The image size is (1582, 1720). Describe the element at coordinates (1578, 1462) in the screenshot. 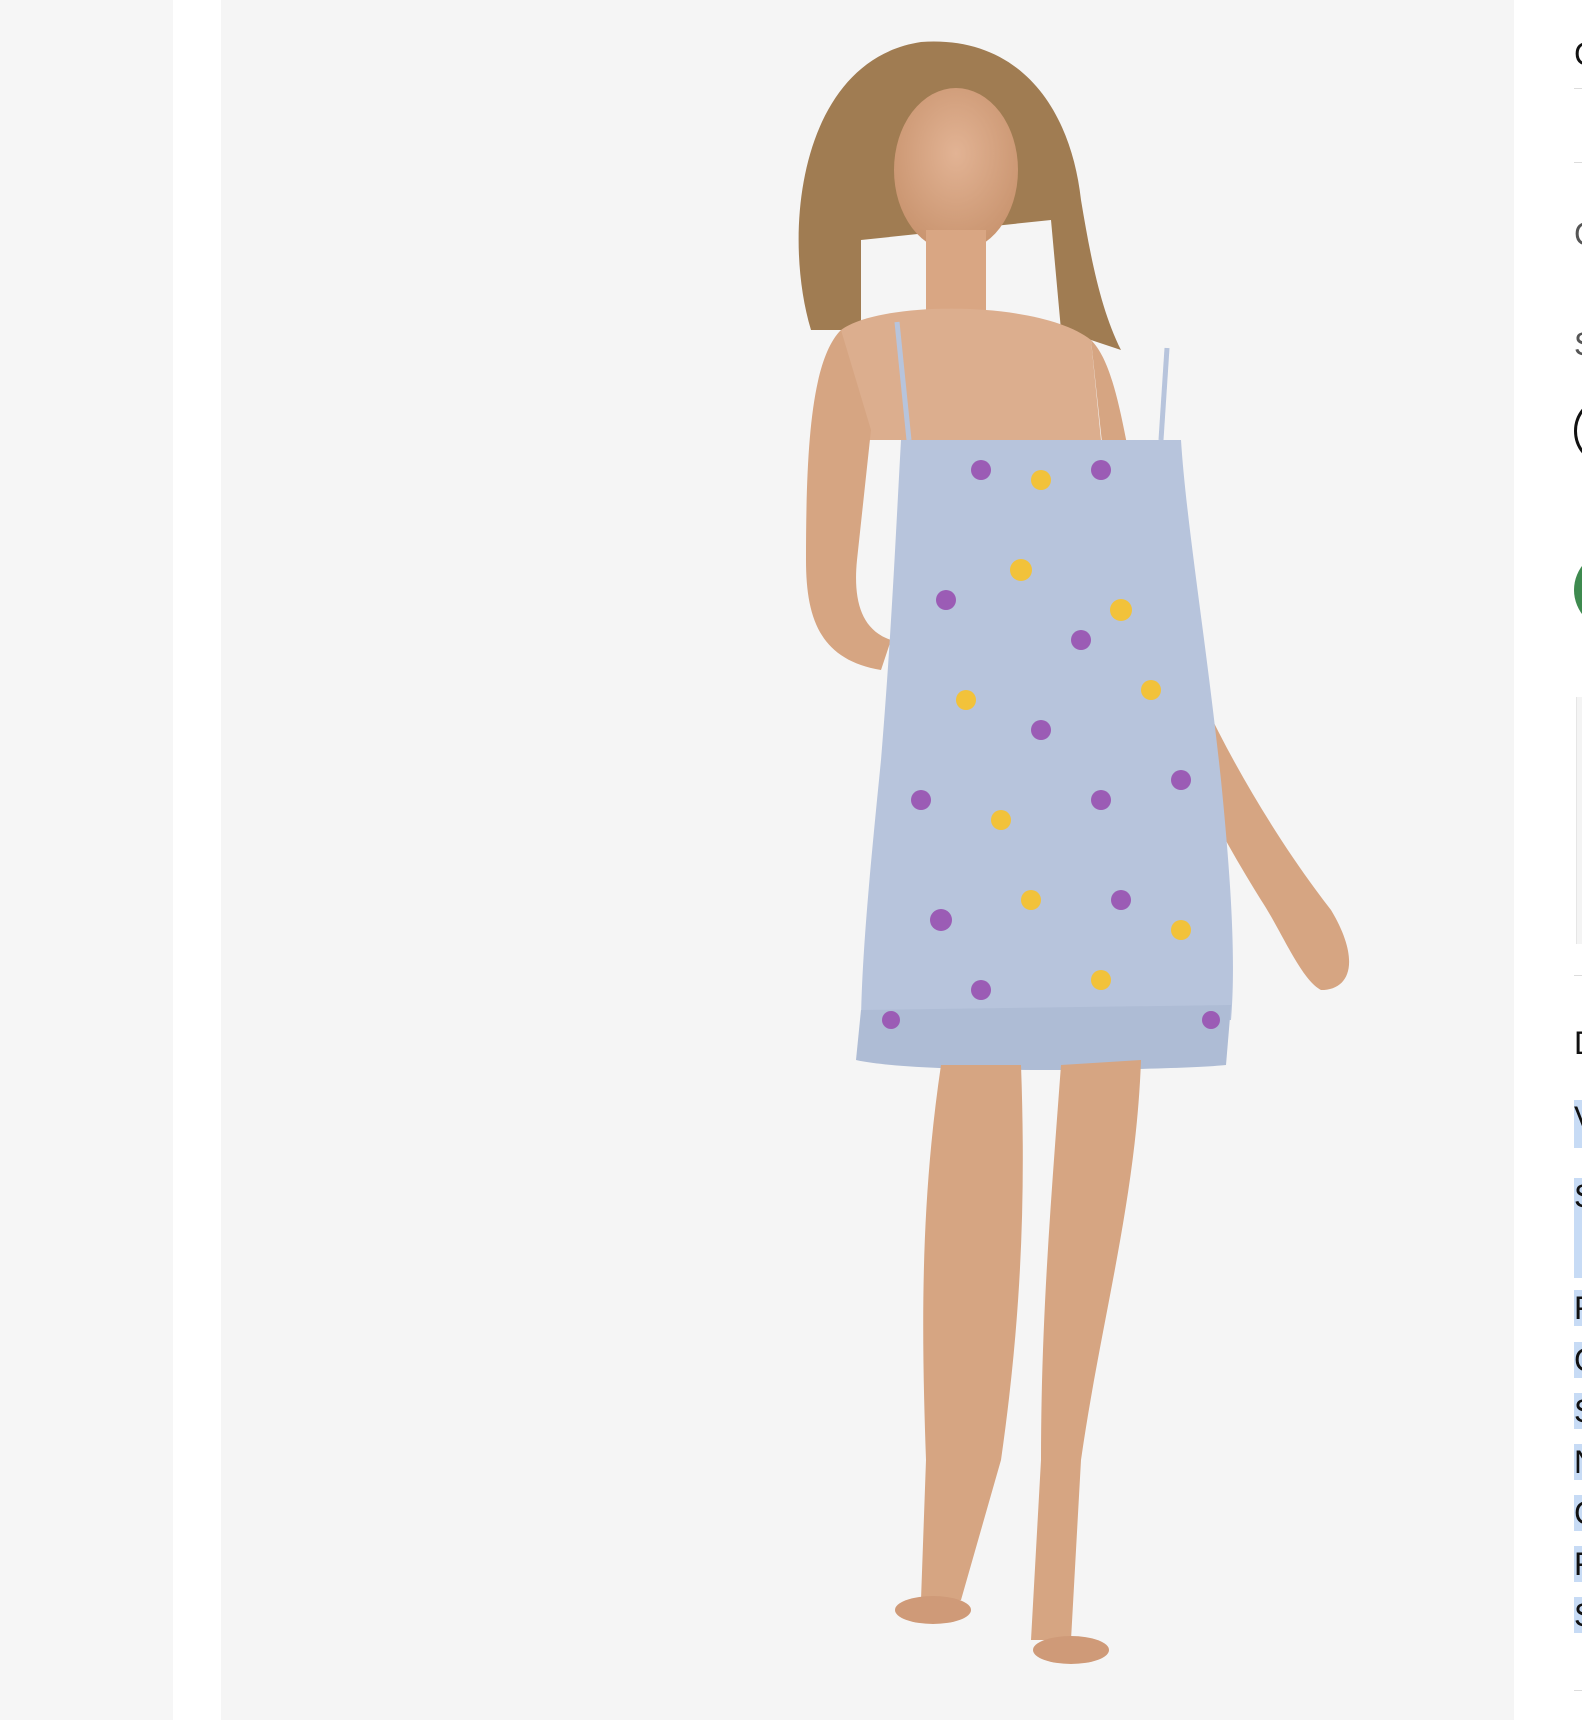

I see `feature-item: N` at that location.